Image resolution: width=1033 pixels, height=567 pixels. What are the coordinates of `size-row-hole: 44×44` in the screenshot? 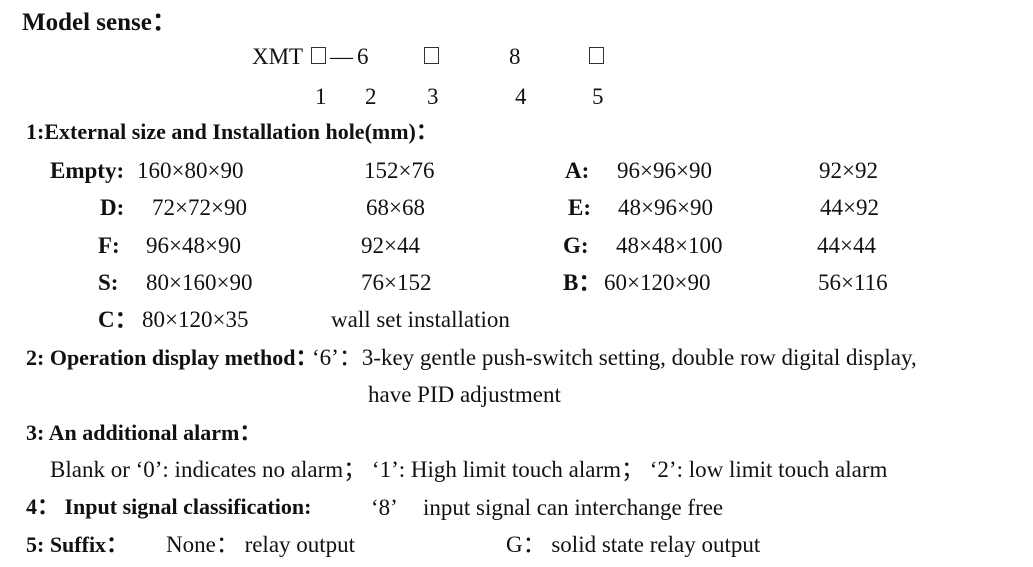 It's located at (846, 245).